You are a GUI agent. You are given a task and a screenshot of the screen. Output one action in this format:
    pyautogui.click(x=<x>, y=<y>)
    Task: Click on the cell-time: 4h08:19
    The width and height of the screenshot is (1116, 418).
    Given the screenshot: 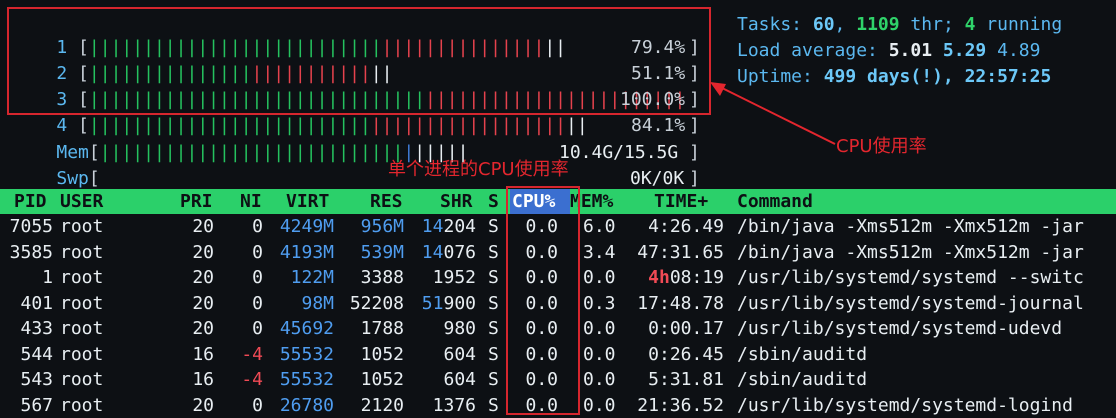 What is the action you would take?
    pyautogui.click(x=686, y=277)
    